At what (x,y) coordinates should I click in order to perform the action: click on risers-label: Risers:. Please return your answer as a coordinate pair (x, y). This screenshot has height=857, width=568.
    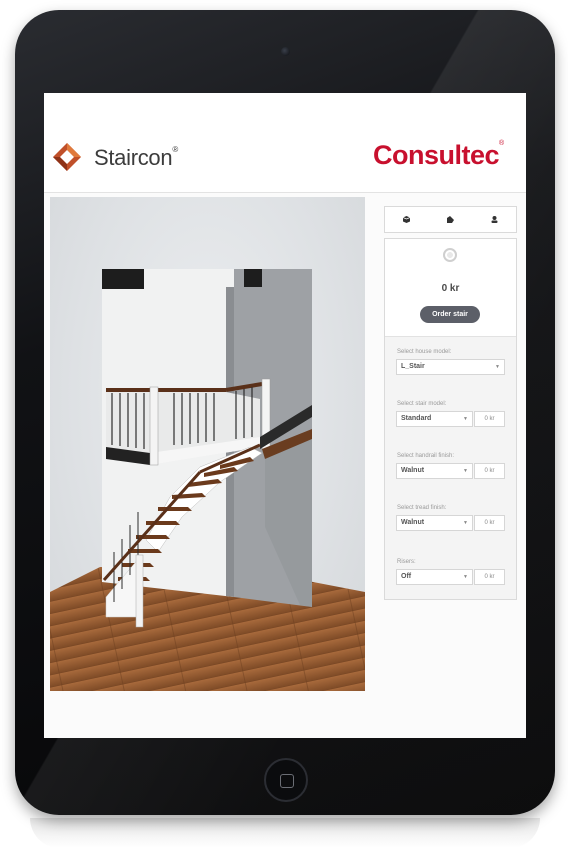
    Looking at the image, I should click on (406, 562).